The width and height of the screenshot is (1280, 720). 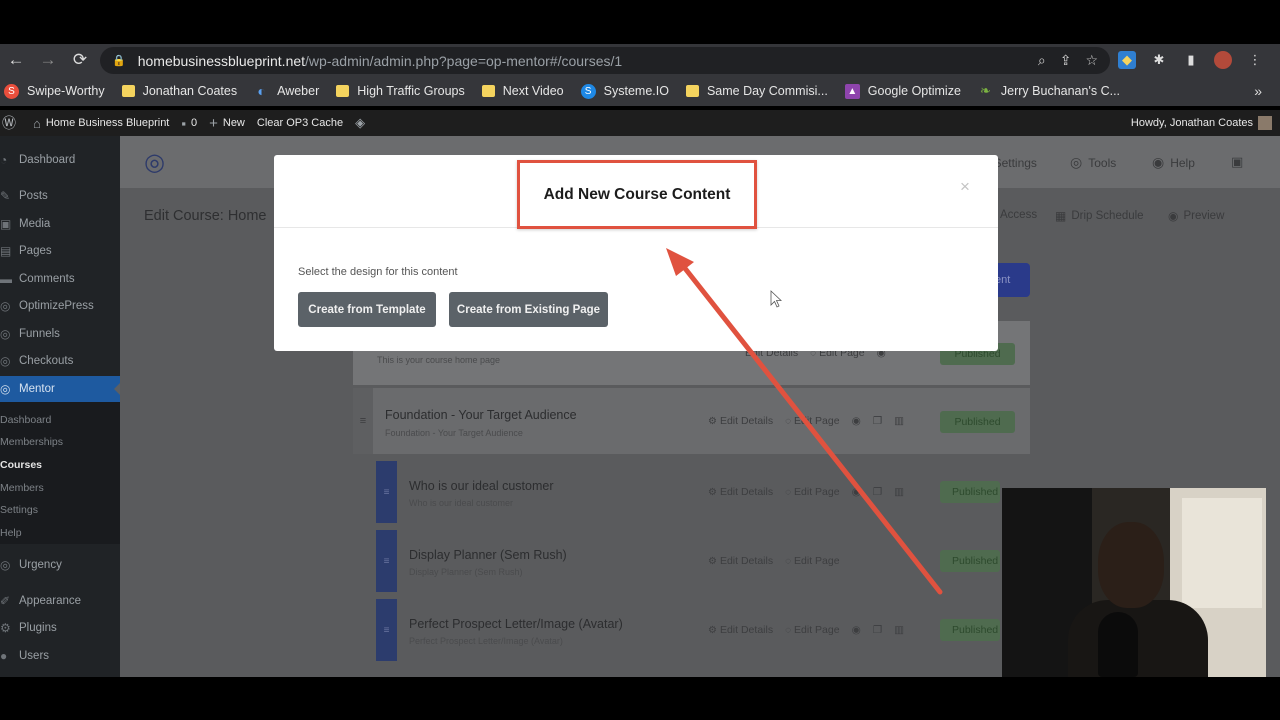 What do you see at coordinates (522, 91) in the screenshot?
I see `bookmark-next-video: Next Video` at bounding box center [522, 91].